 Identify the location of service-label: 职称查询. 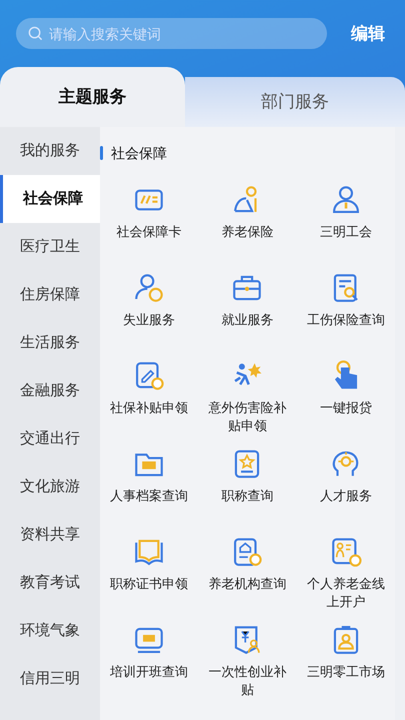
(247, 496).